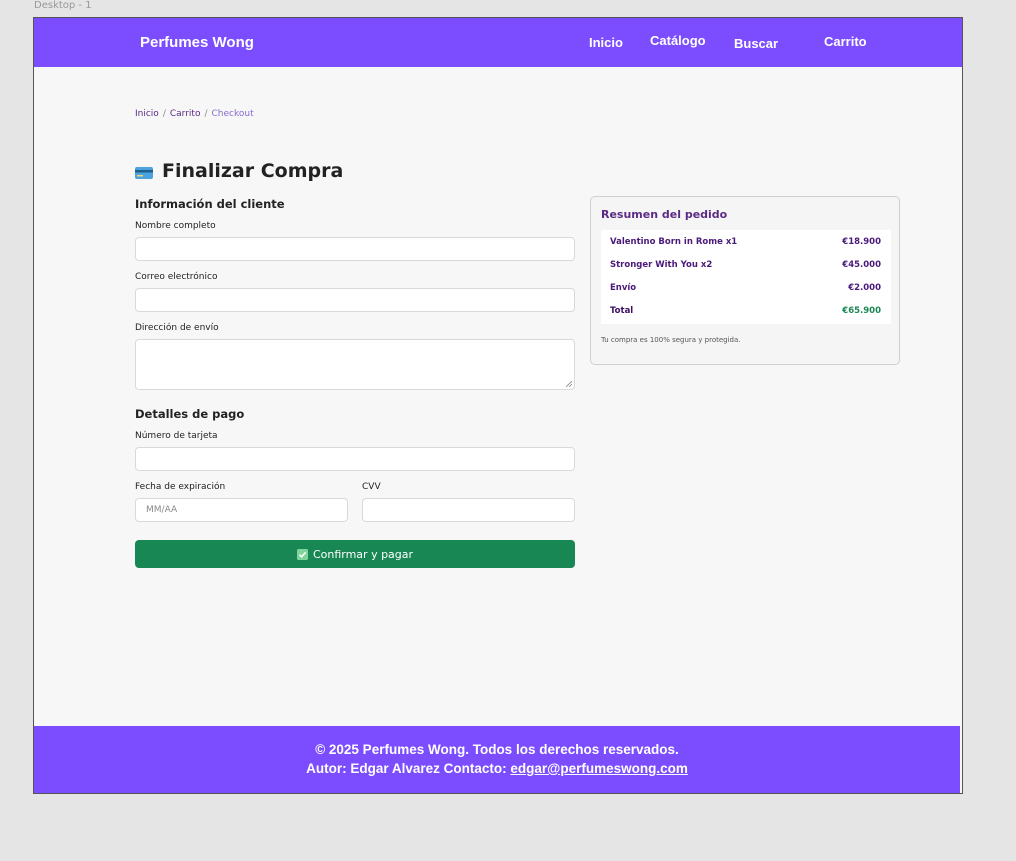 The image size is (1016, 861). What do you see at coordinates (175, 226) in the screenshot?
I see `name-label: Nombre completo` at bounding box center [175, 226].